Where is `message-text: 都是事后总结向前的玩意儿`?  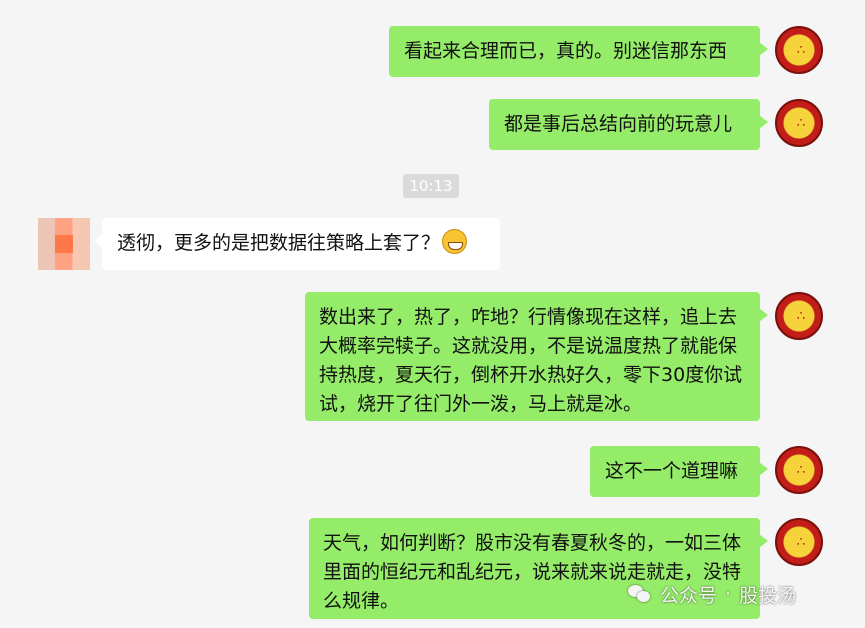 message-text: 都是事后总结向前的玩意儿 is located at coordinates (618, 124).